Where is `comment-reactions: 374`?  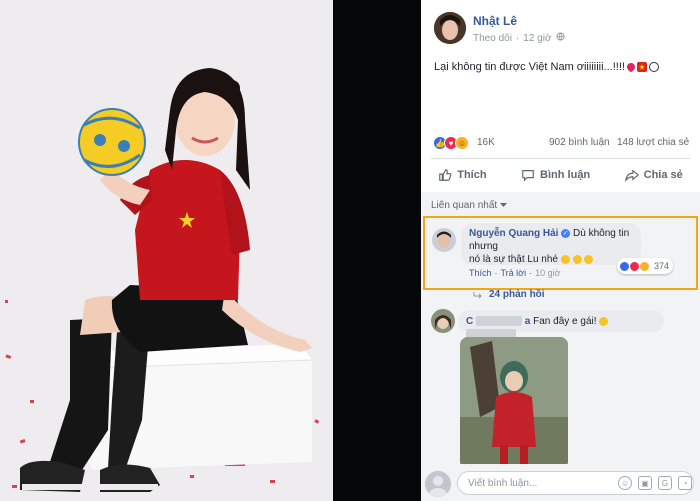 comment-reactions: 374 is located at coordinates (645, 266).